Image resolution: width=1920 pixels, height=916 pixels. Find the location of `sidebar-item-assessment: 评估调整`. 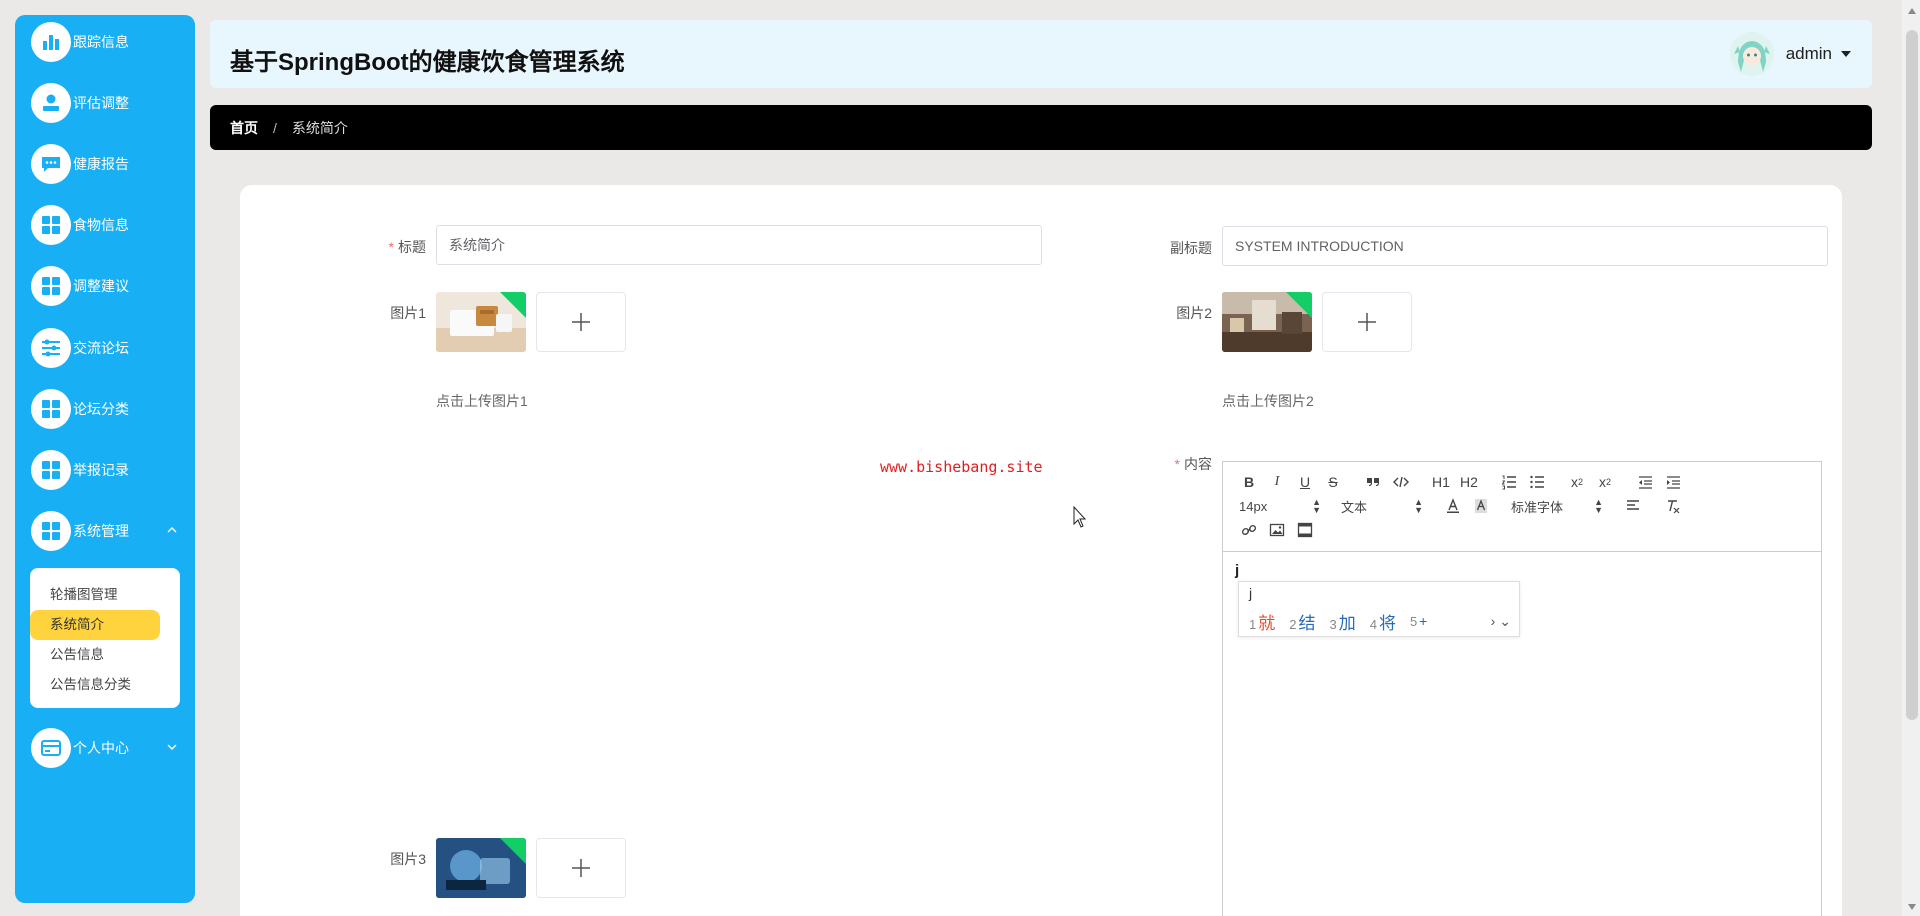

sidebar-item-assessment: 评估调整 is located at coordinates (111, 103).